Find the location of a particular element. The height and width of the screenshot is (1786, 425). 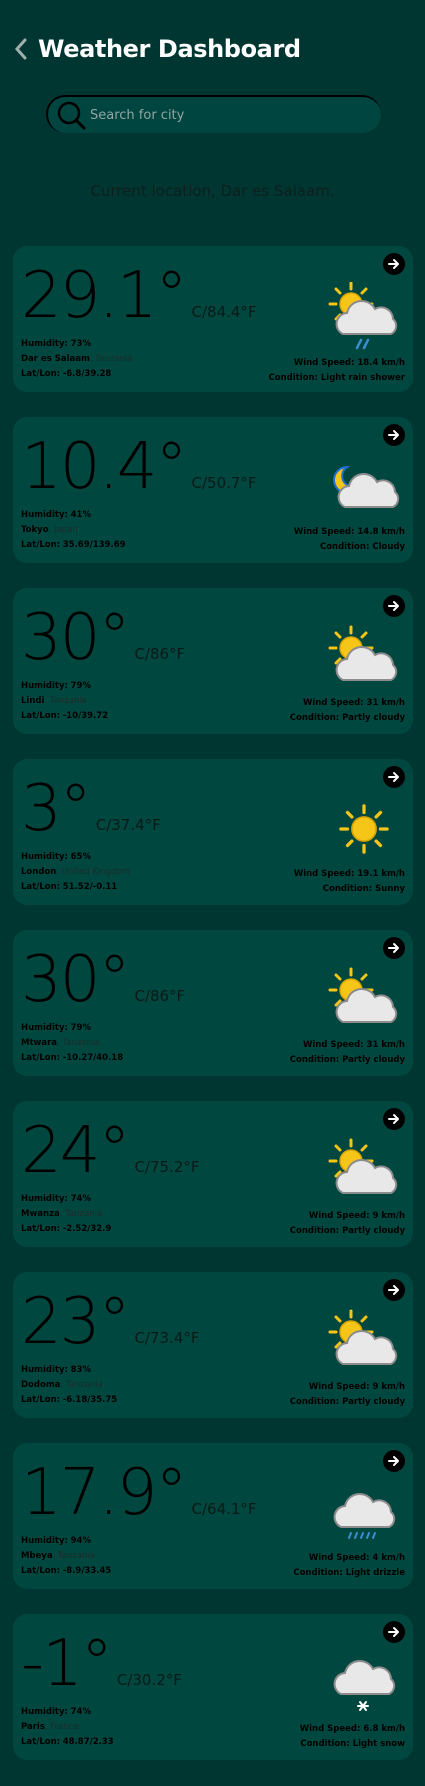

wind-value: 4 km/h is located at coordinates (388, 1558).